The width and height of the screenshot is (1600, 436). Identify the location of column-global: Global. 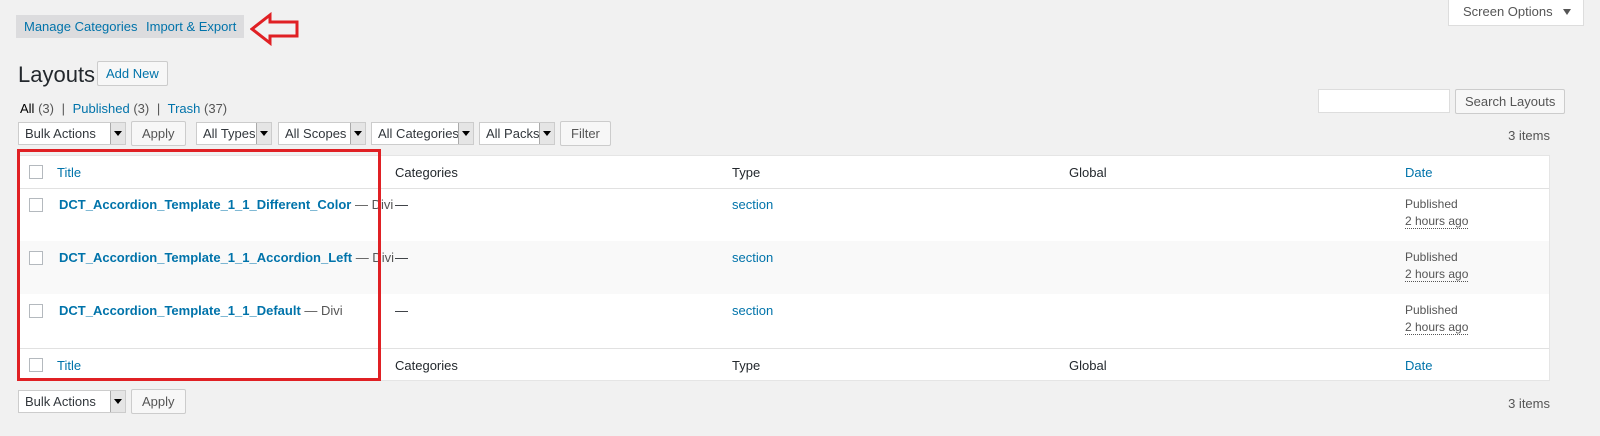
(1088, 172).